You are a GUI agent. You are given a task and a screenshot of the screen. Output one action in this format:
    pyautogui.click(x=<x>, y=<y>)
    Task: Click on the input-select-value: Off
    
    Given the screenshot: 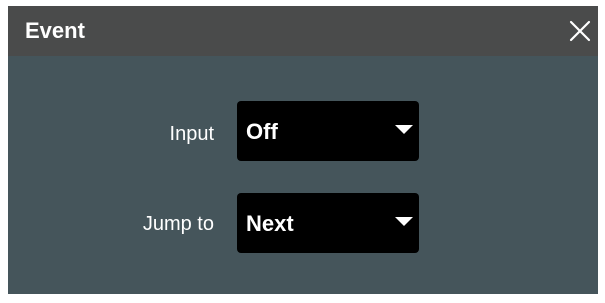 What is the action you would take?
    pyautogui.click(x=262, y=131)
    